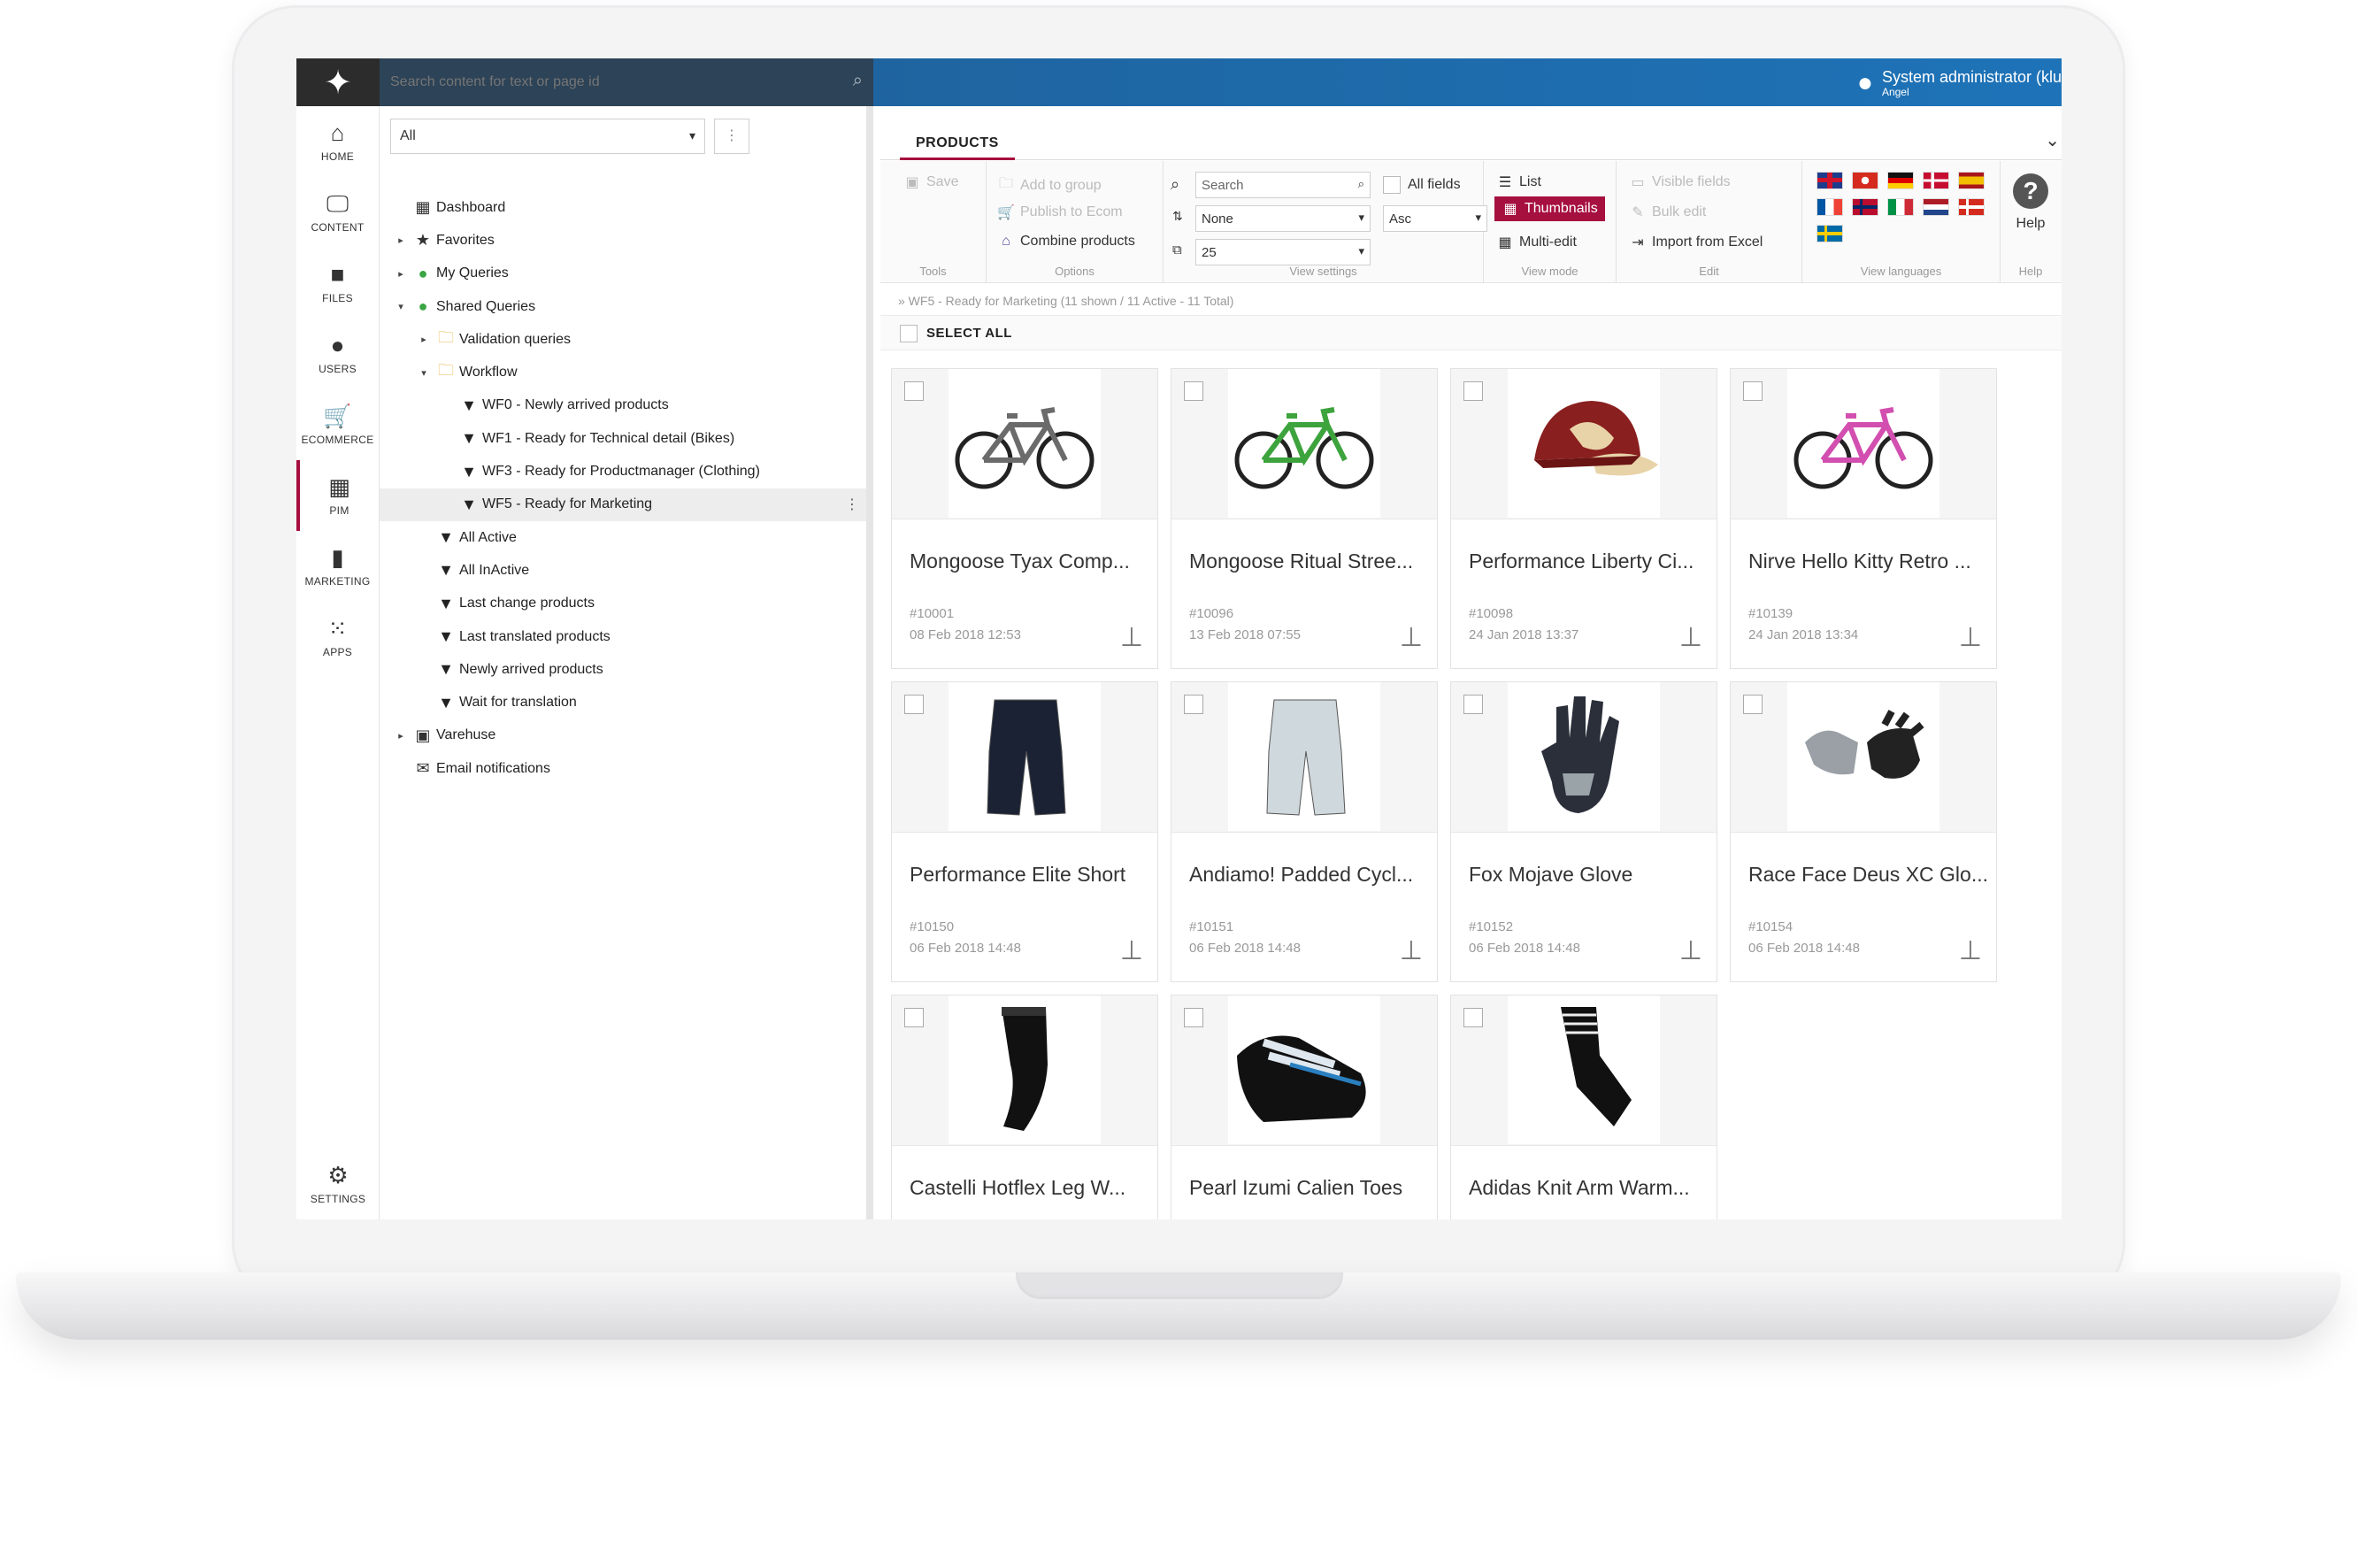 The width and height of the screenshot is (2358, 1568). Describe the element at coordinates (623, 505) in the screenshot. I see `tree-item: ▼ WF5 - Ready for Marketing ⋮` at that location.